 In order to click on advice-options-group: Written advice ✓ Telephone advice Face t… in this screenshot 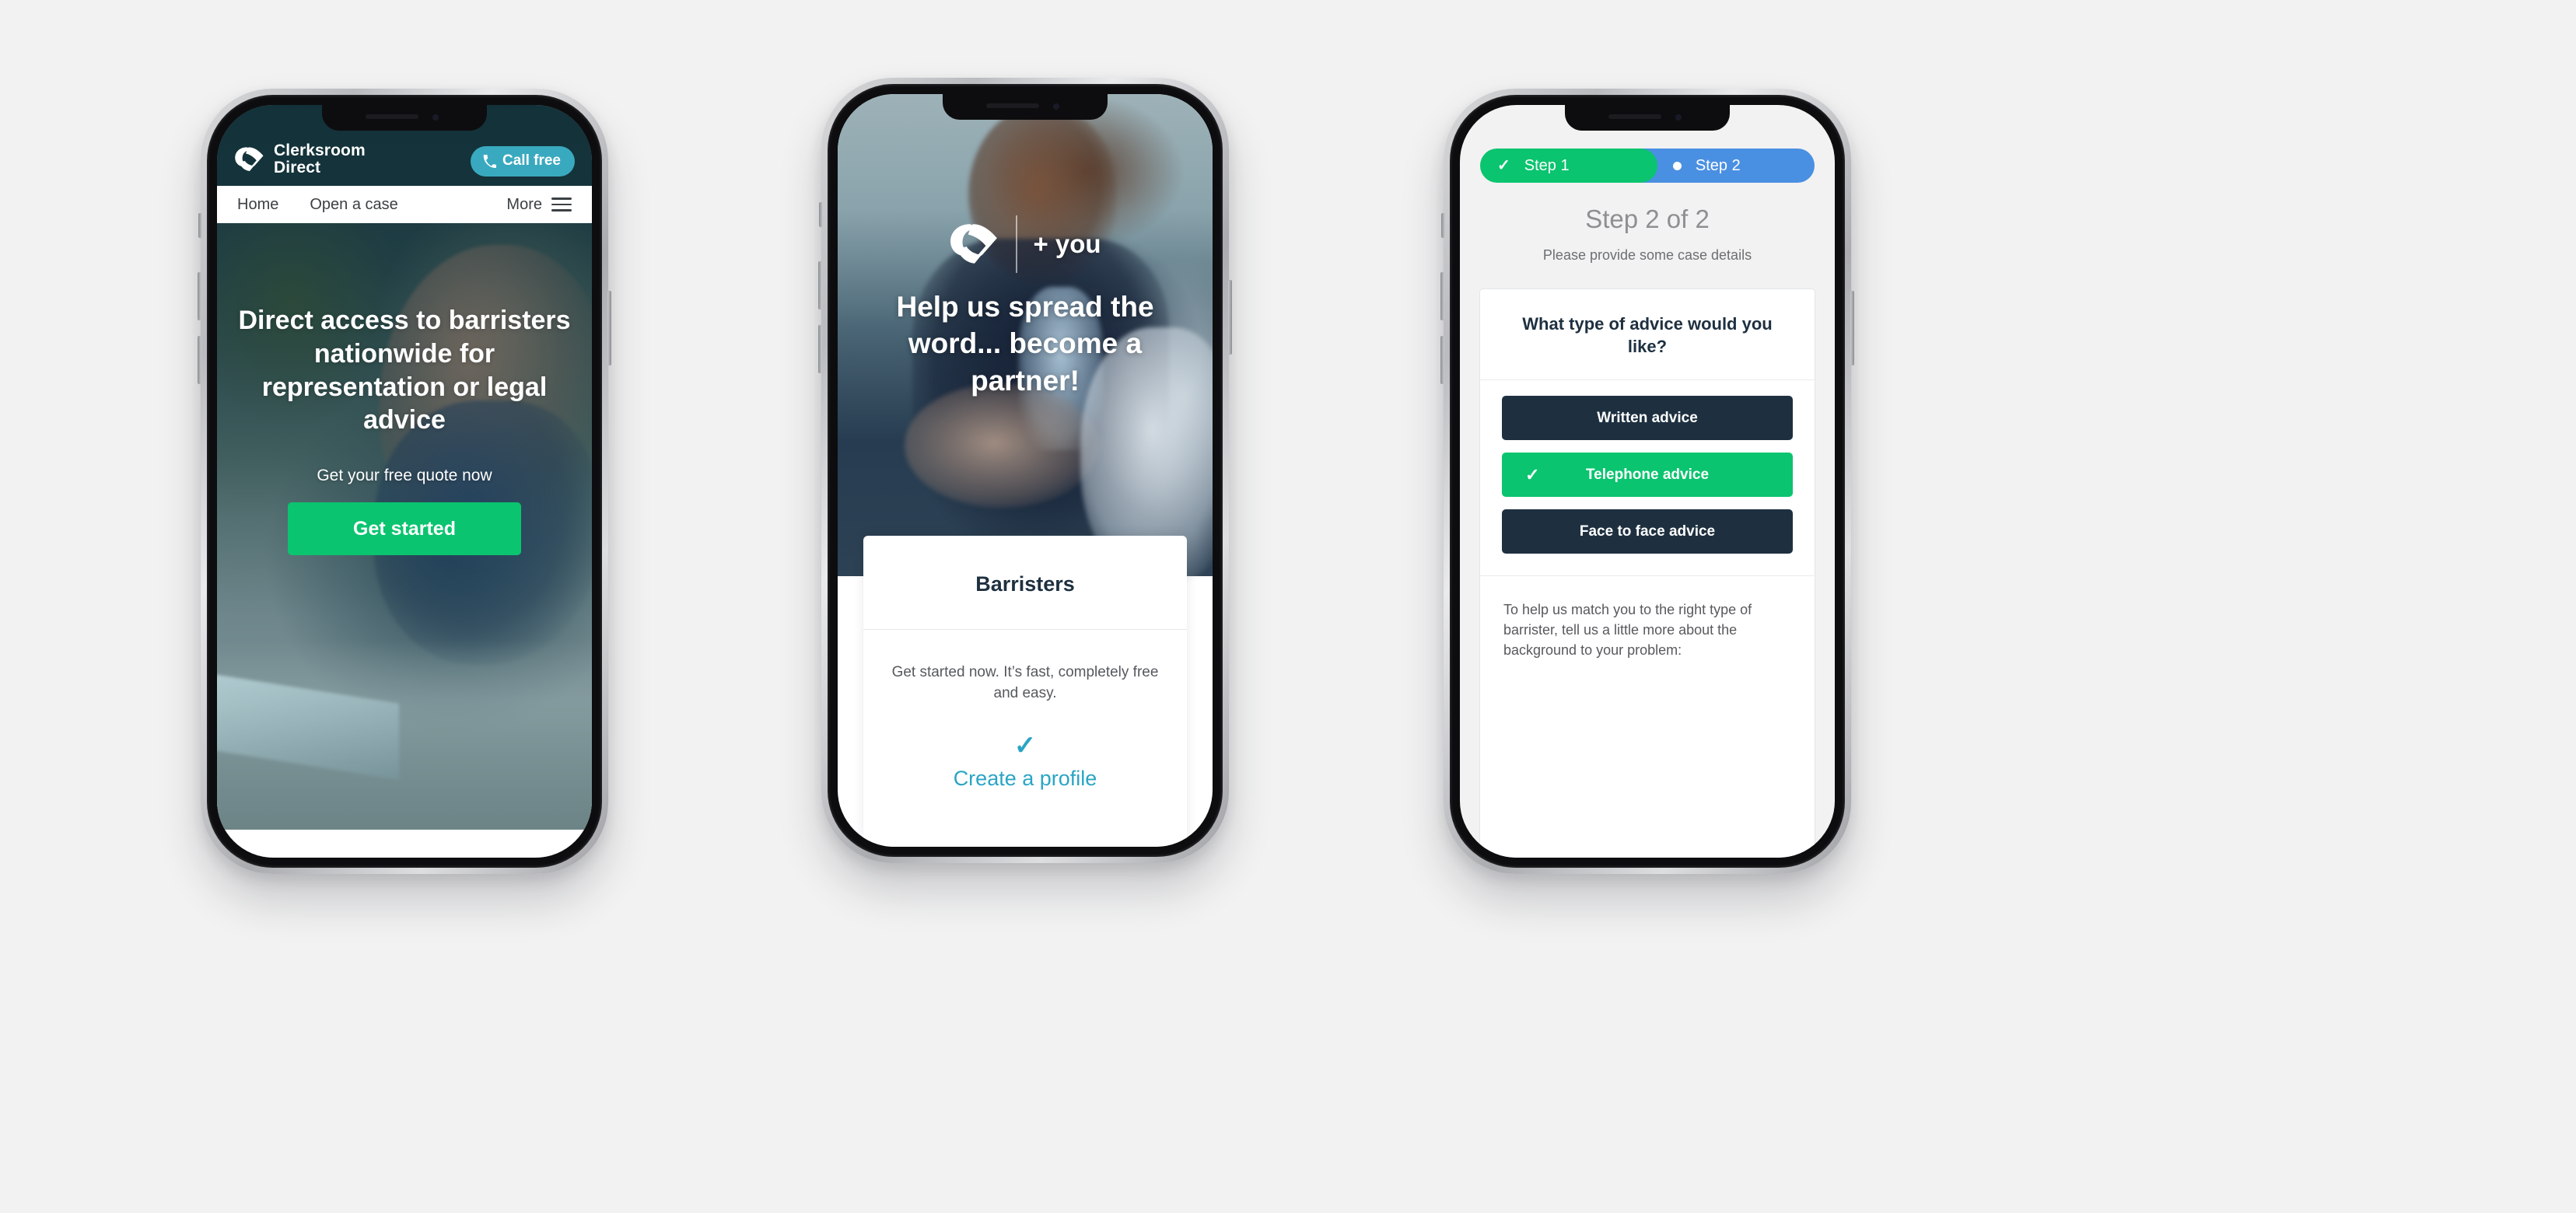, I will do `click(1647, 479)`.